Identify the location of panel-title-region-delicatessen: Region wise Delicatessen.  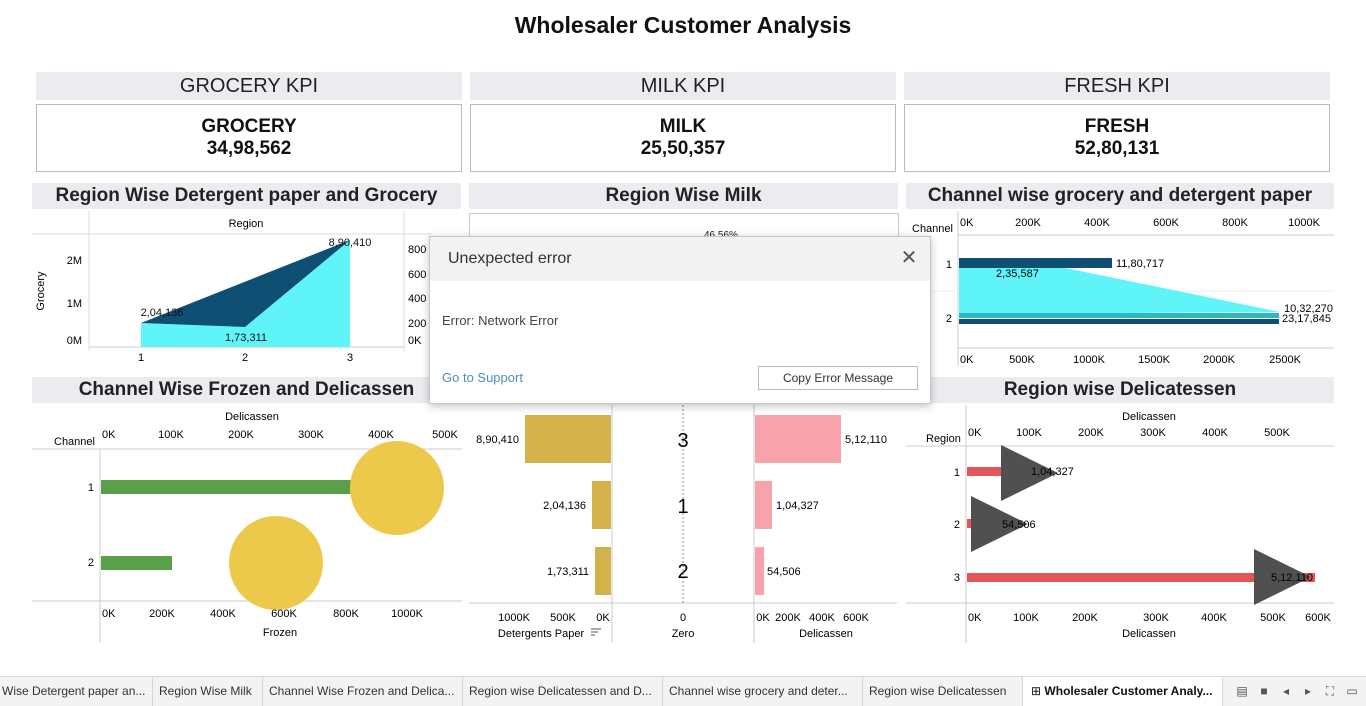
(1120, 390).